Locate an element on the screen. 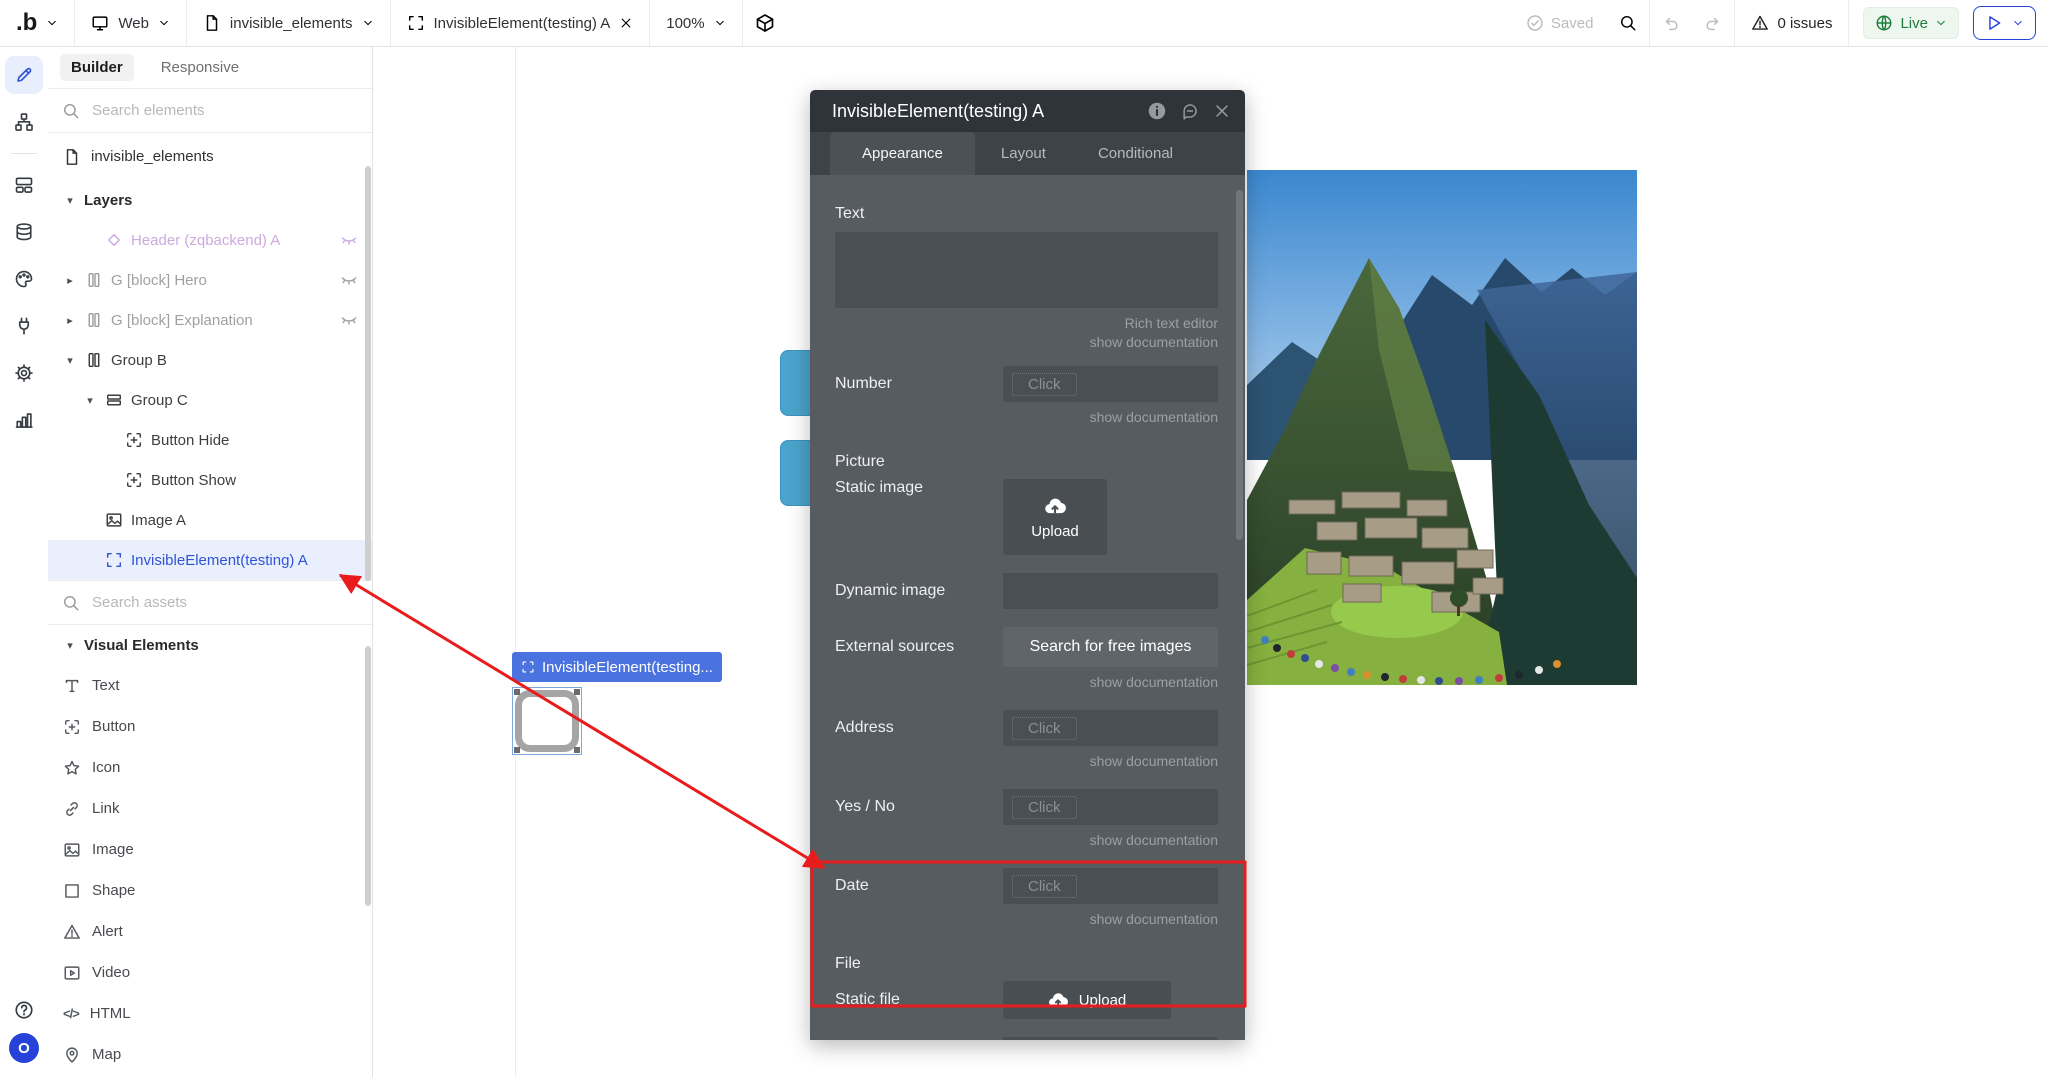  dialog-titlebar: InvisibleElement(testing) A is located at coordinates (1027, 111).